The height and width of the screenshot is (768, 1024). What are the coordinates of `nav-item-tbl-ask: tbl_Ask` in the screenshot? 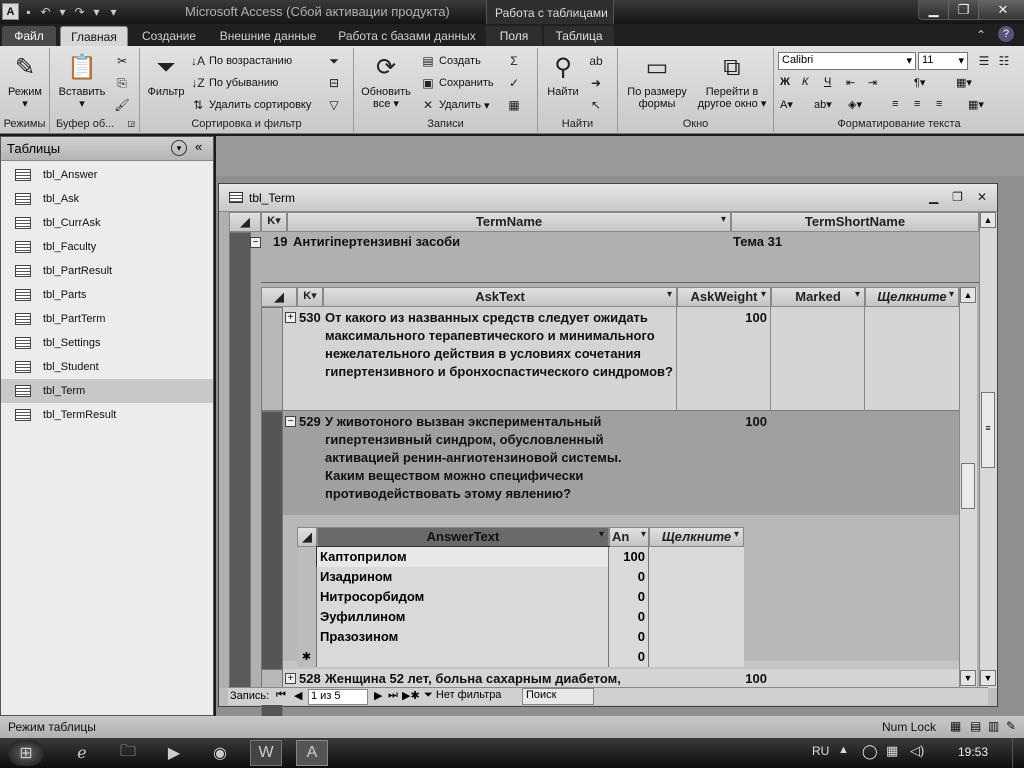 It's located at (107, 199).